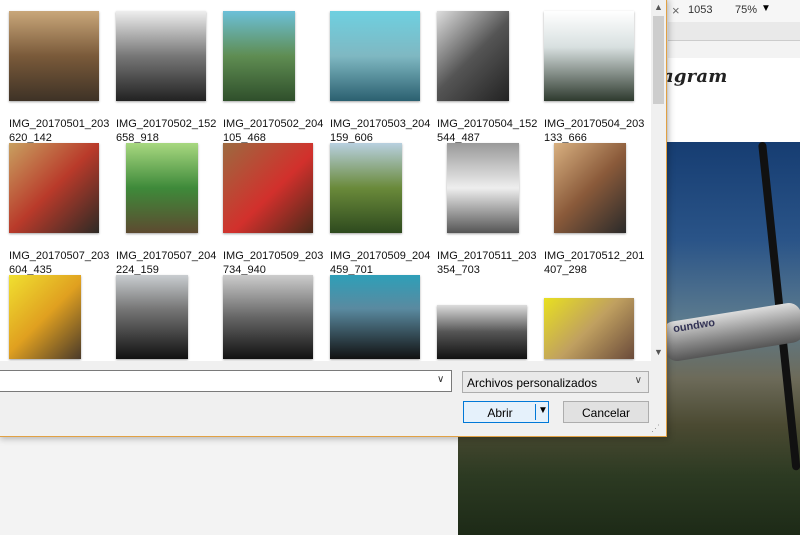  I want to click on file-item: IMG_20170504_203133_666, so click(596, 78).